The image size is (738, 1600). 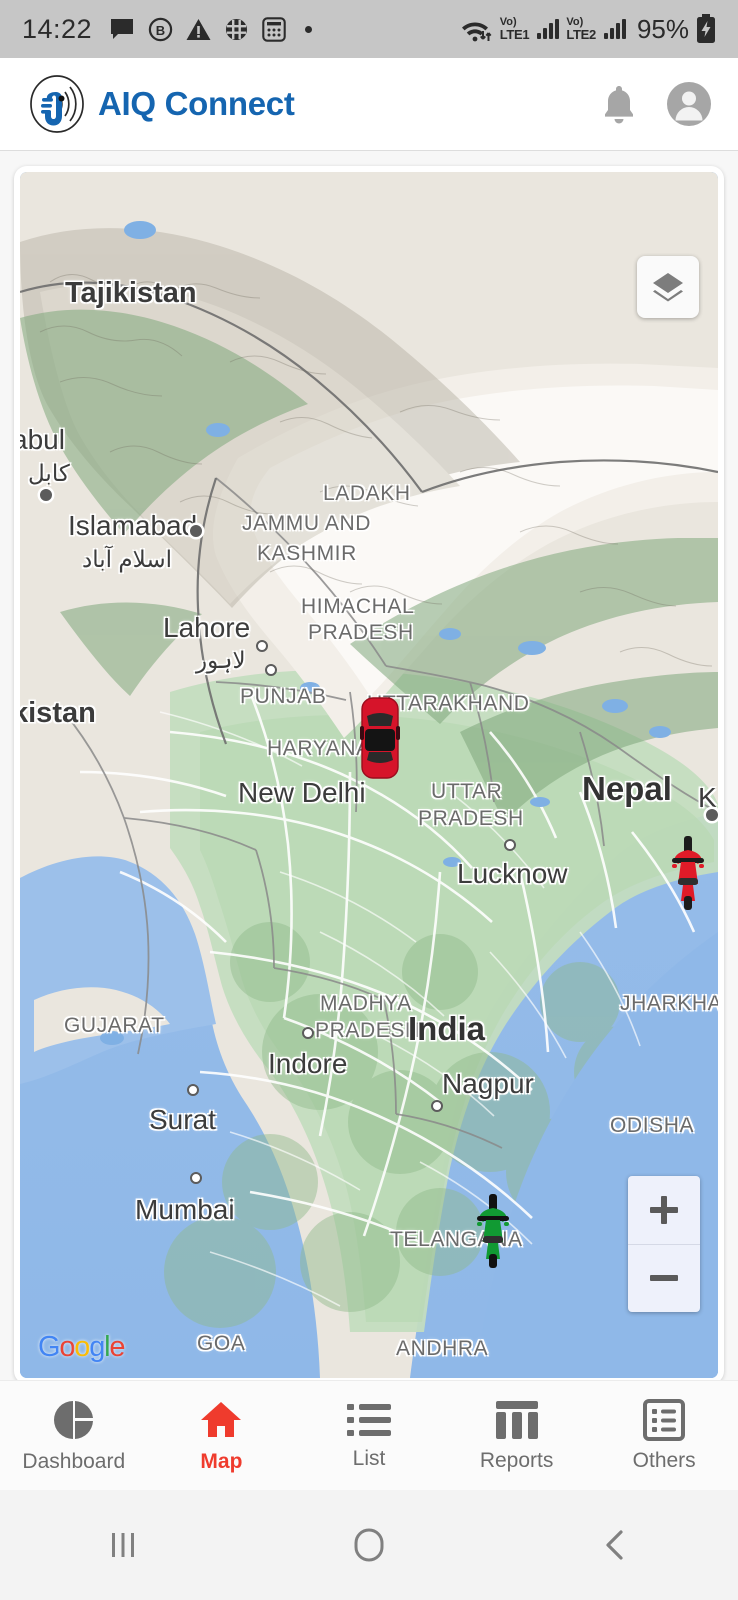 I want to click on google-attribution-letter: g, so click(x=97, y=1347).